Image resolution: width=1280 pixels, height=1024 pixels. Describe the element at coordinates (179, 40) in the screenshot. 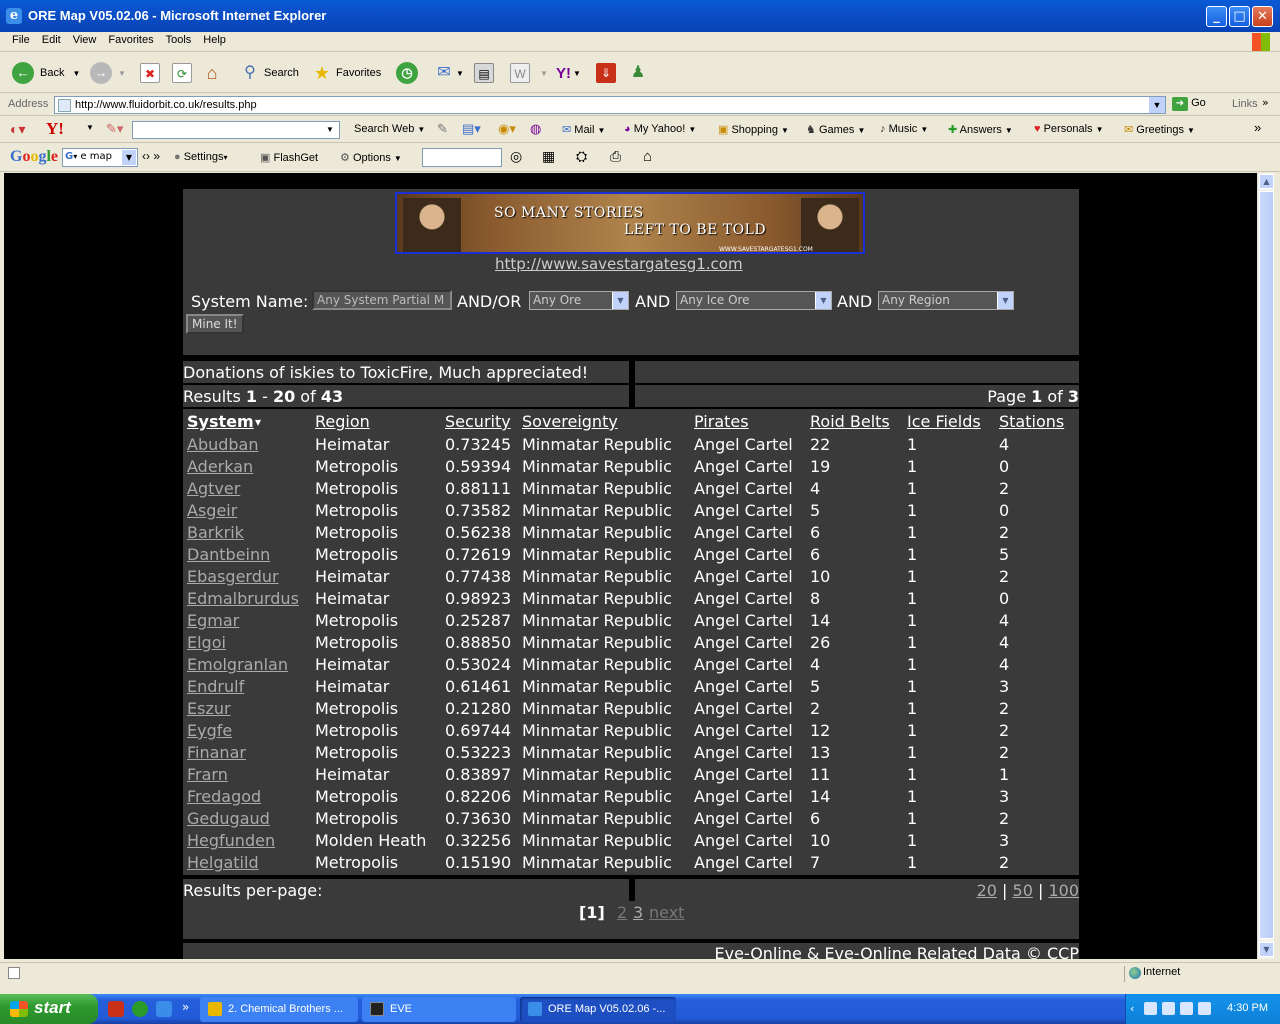

I see `menu-tools: Tools` at that location.